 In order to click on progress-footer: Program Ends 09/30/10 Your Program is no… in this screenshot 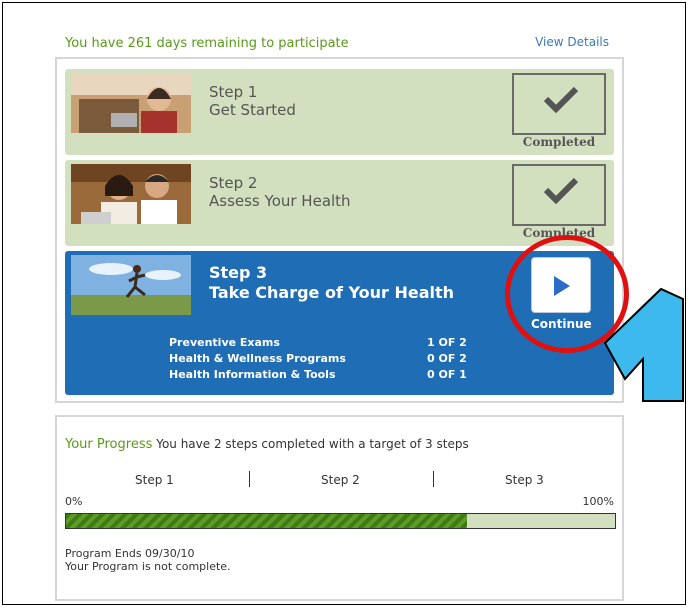, I will do `click(148, 560)`.